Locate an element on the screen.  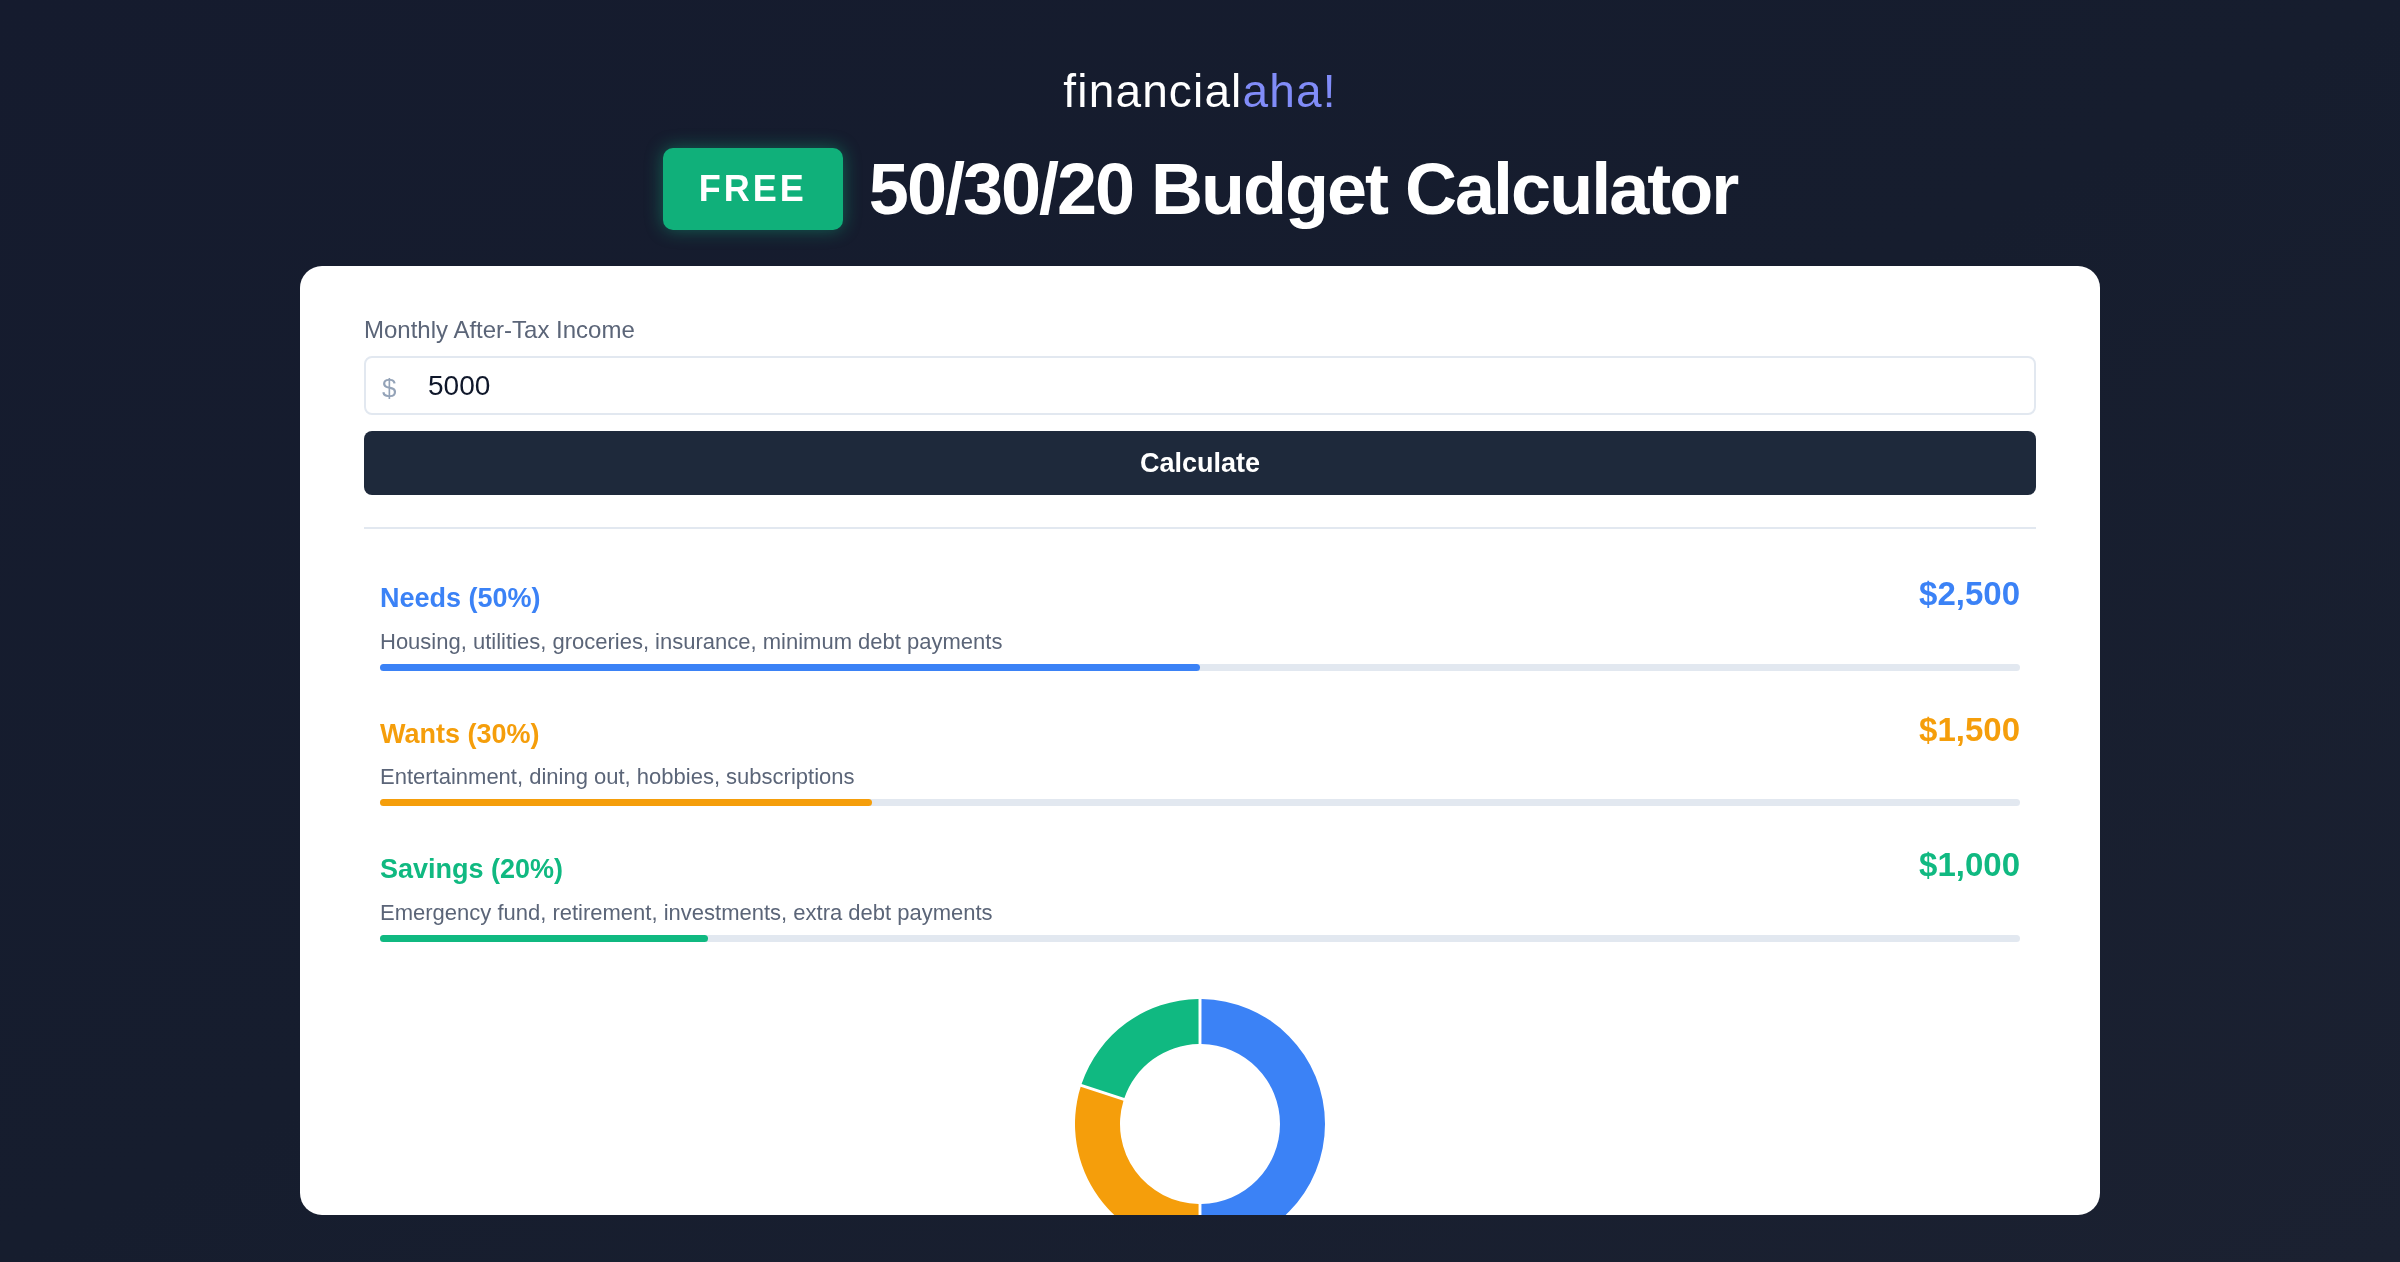
category-name: Needs (50%) is located at coordinates (460, 598).